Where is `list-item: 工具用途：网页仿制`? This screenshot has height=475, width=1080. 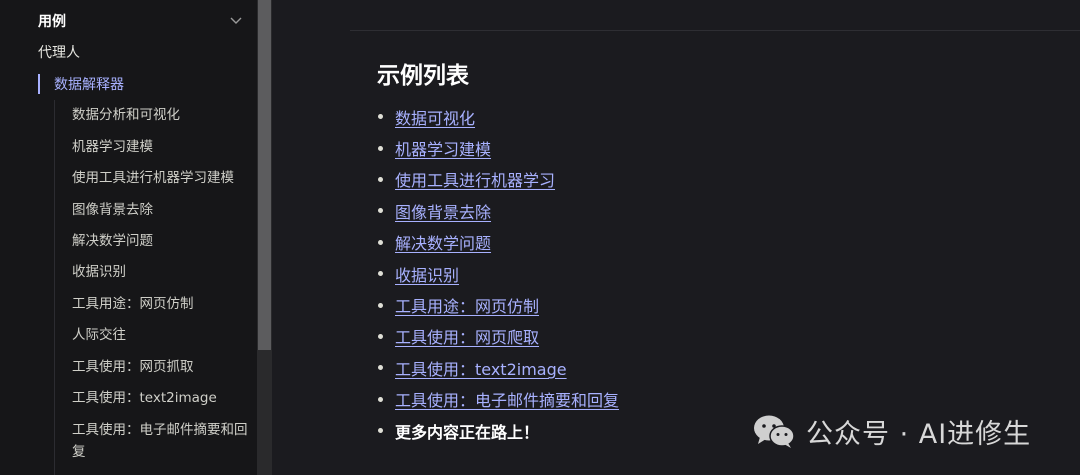 list-item: 工具用途：网页仿制 is located at coordinates (498, 304).